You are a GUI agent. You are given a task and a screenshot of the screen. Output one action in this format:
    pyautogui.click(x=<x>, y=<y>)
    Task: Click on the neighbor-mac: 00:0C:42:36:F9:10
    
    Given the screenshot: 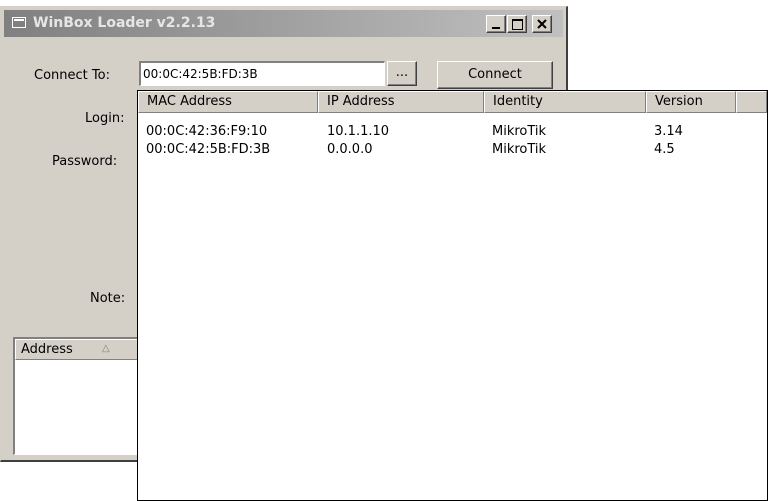 What is the action you would take?
    pyautogui.click(x=207, y=131)
    